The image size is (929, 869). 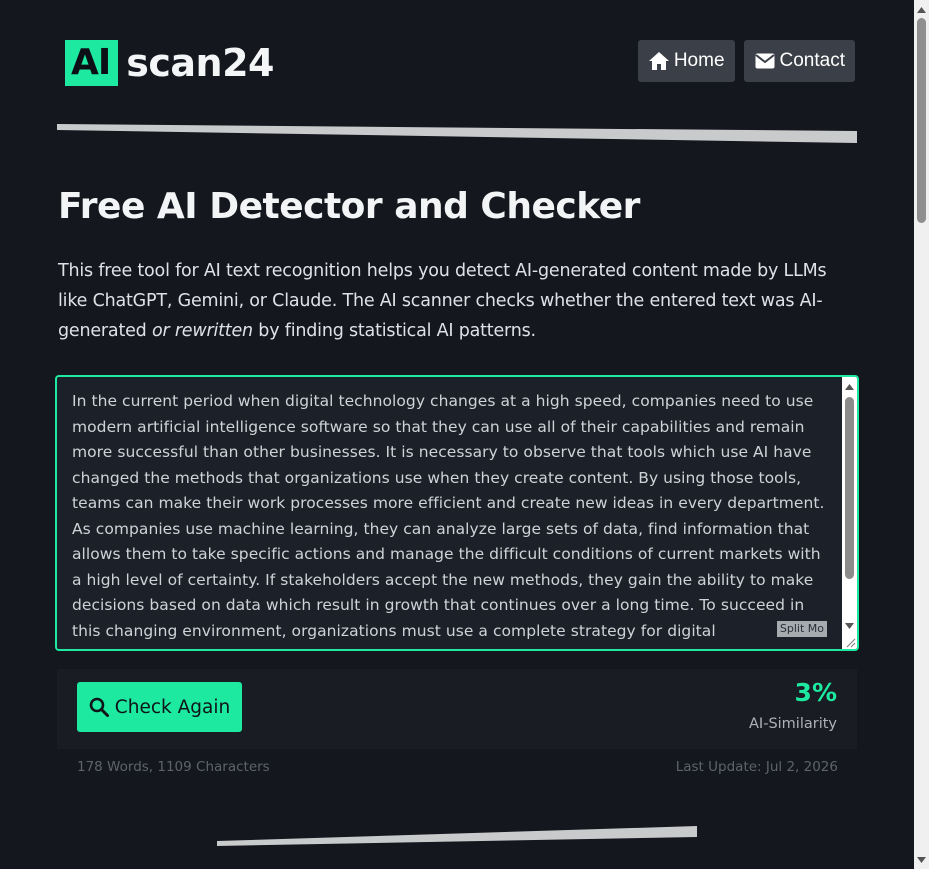 I want to click on envelope-icon, so click(x=765, y=61).